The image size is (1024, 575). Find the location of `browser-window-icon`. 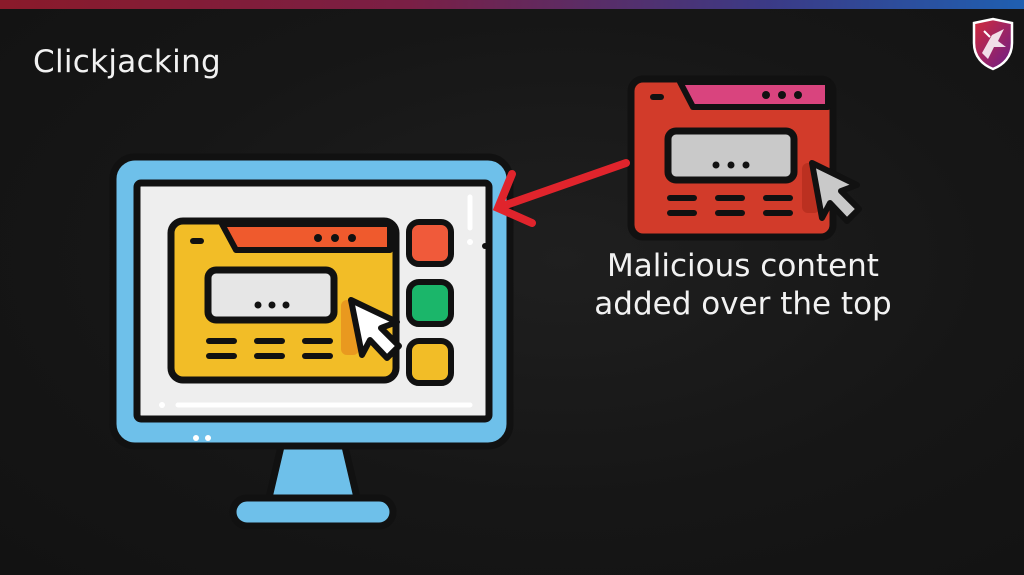

browser-window-icon is located at coordinates (284, 300).